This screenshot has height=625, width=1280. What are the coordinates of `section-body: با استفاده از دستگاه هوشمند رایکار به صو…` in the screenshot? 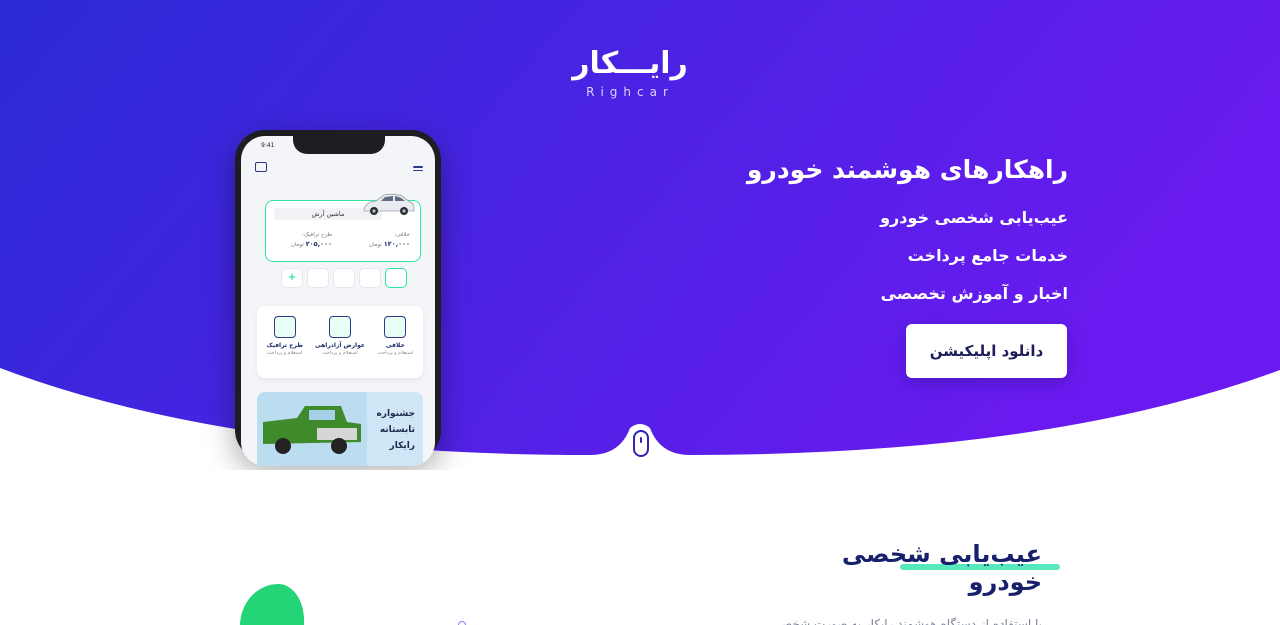 It's located at (911, 621).